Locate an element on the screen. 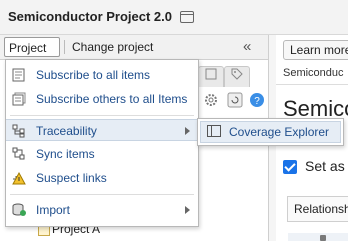 Image resolution: width=348 pixels, height=241 pixels. set-as-label: Set as is located at coordinates (325, 166).